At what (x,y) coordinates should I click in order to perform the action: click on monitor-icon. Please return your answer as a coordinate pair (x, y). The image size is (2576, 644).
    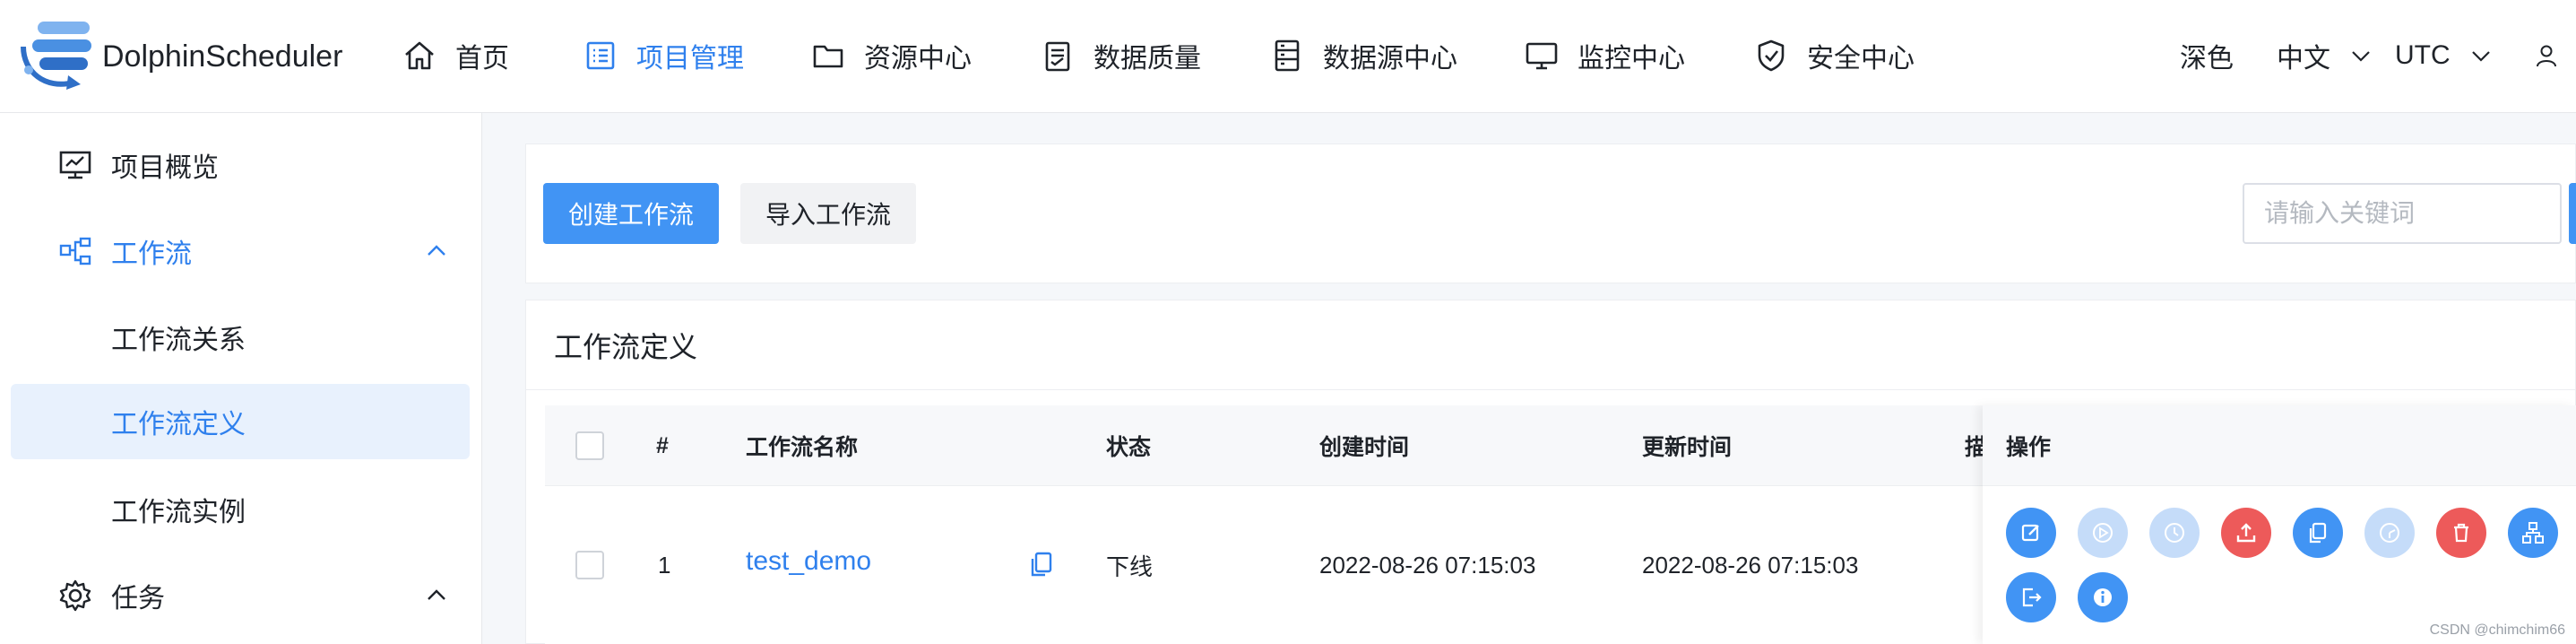
    Looking at the image, I should click on (1542, 56).